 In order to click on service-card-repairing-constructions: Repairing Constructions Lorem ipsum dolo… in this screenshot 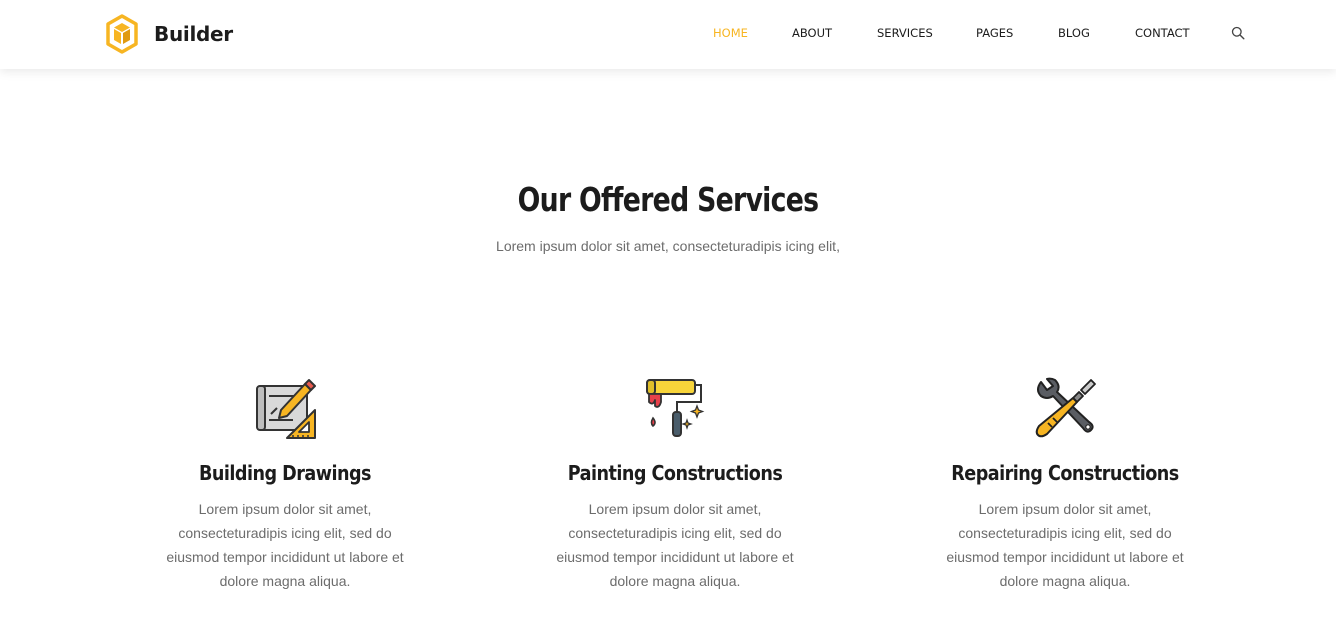, I will do `click(1065, 484)`.